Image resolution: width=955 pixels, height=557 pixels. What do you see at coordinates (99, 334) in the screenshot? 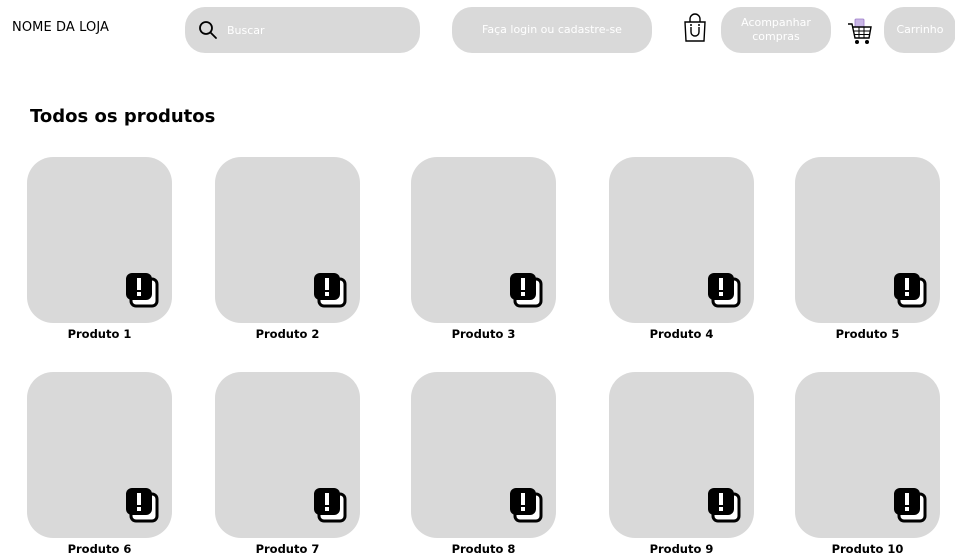
I see `product-name: Produto 1` at bounding box center [99, 334].